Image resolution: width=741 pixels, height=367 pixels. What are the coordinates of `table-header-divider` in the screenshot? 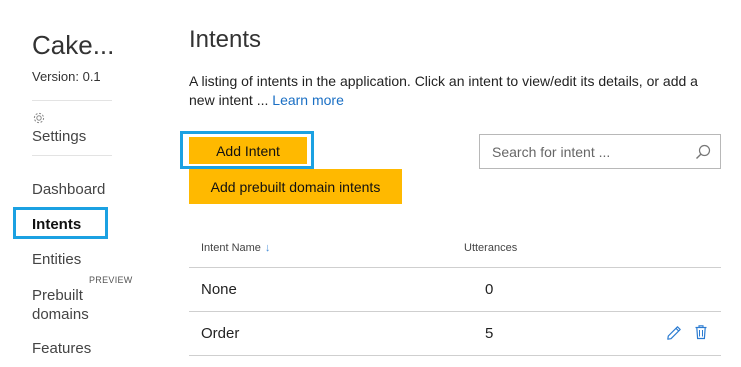 It's located at (455, 267).